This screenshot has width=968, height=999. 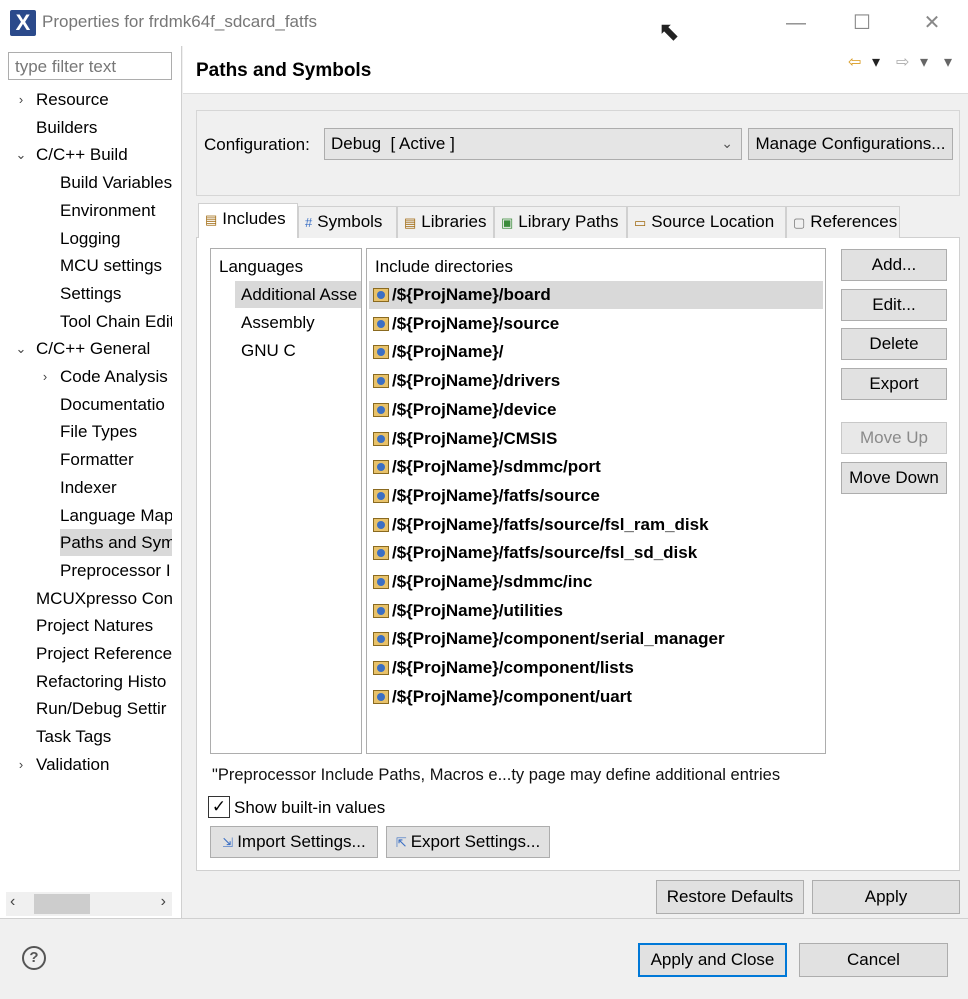 I want to click on horizontal-scrollbar: ‹ ›, so click(x=89, y=904).